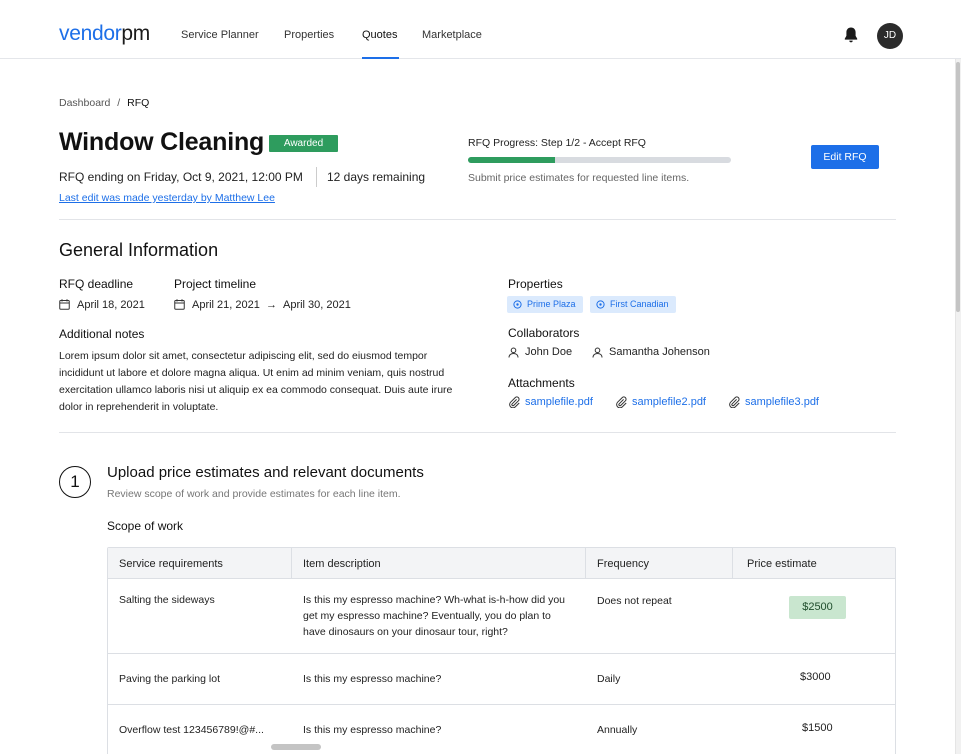 The height and width of the screenshot is (754, 961). Describe the element at coordinates (559, 402) in the screenshot. I see `attachment-name: samplefile.pdf` at that location.